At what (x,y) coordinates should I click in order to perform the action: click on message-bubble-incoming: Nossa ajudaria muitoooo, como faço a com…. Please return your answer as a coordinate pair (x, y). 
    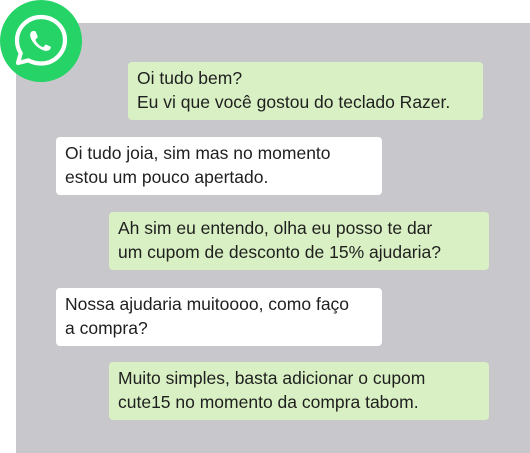
    Looking at the image, I should click on (219, 317).